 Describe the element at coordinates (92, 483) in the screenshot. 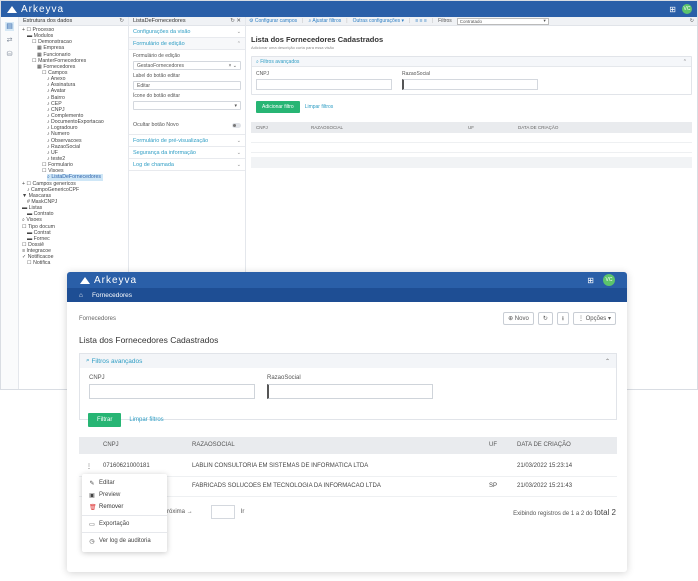

I see `pencil-icon: ✎` at that location.